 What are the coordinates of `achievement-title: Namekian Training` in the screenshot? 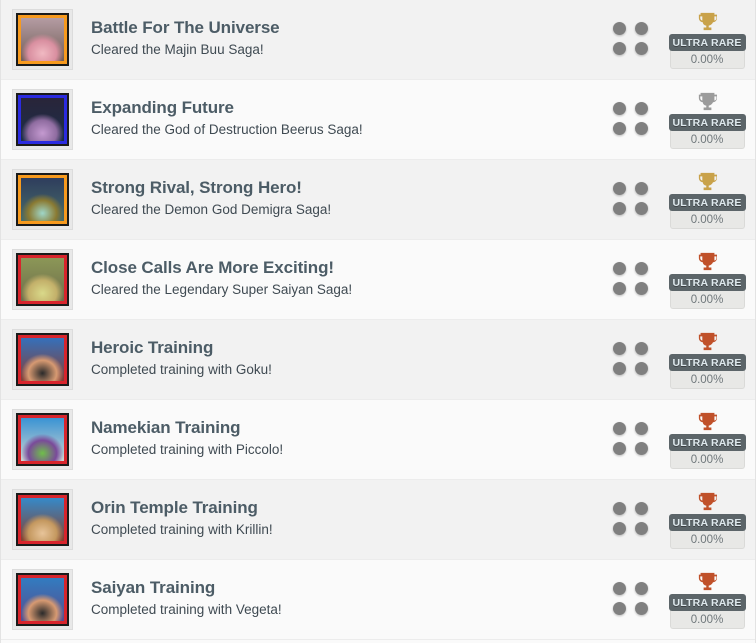 It's located at (166, 428).